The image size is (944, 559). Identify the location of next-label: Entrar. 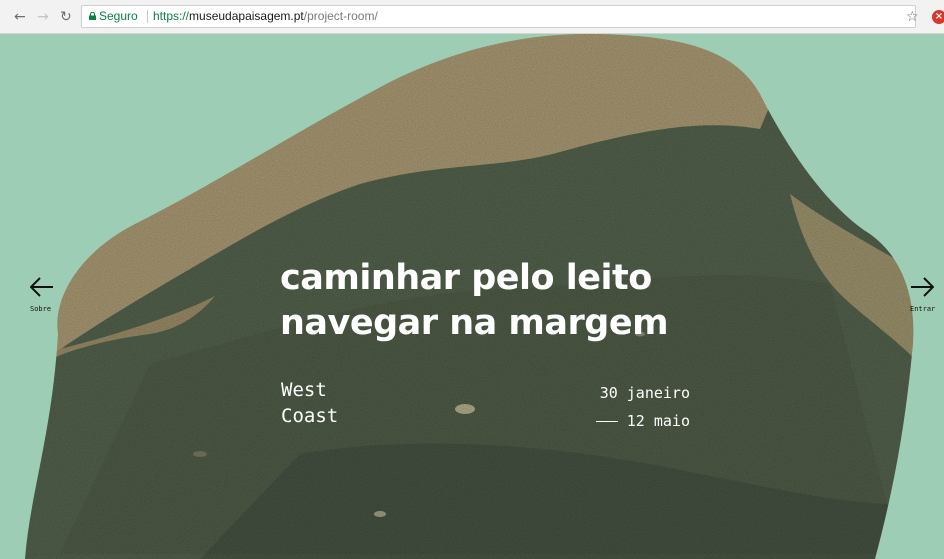
(923, 309).